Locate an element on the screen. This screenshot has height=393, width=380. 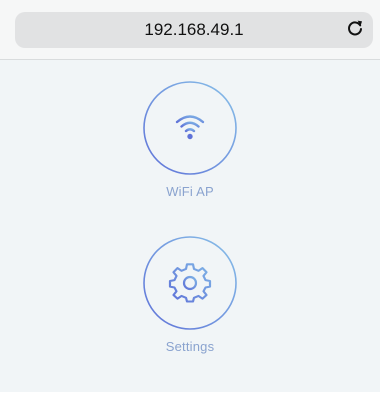
reload-icon is located at coordinates (355, 30).